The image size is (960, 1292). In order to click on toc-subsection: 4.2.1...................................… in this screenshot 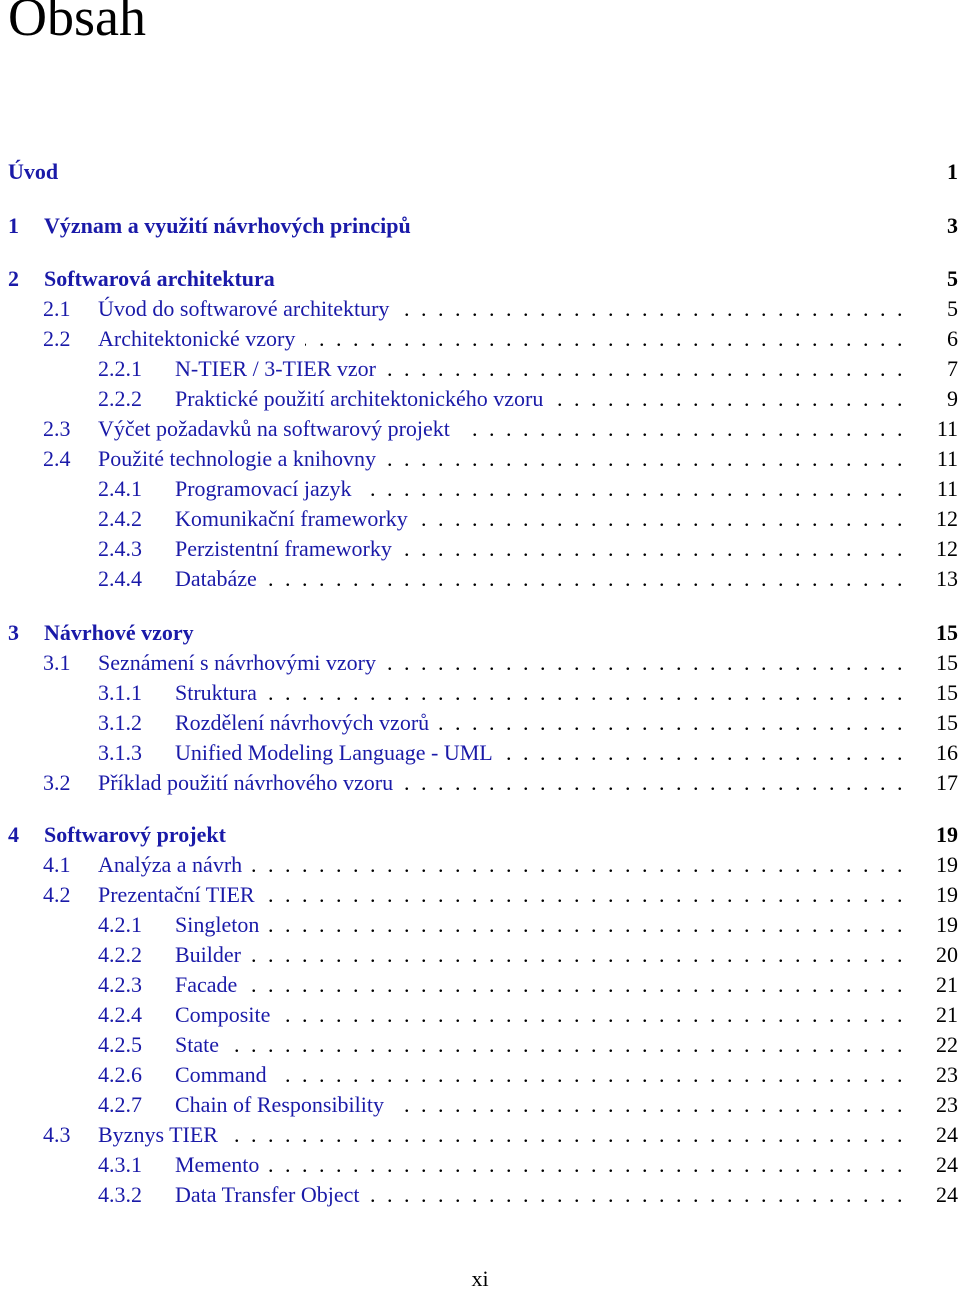, I will do `click(480, 925)`.